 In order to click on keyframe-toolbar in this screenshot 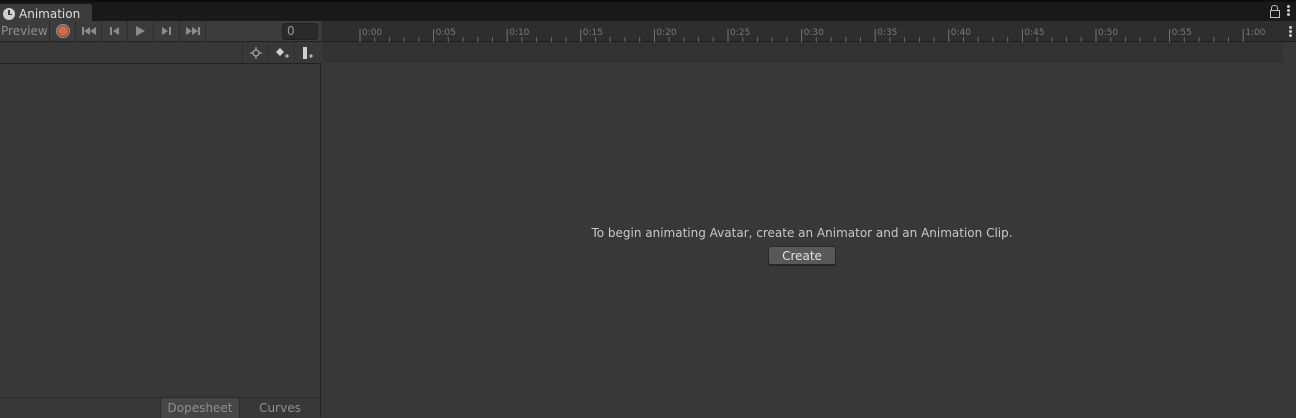, I will do `click(160, 53)`.